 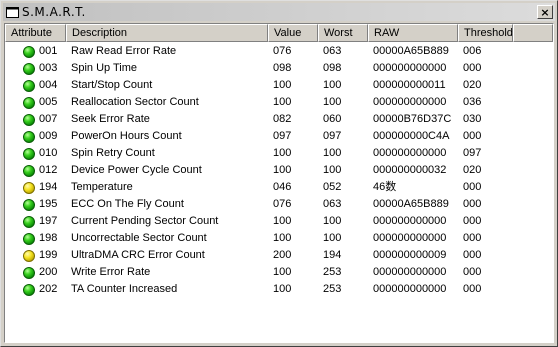 I want to click on description-cell: Spin Up Time, so click(x=104, y=68).